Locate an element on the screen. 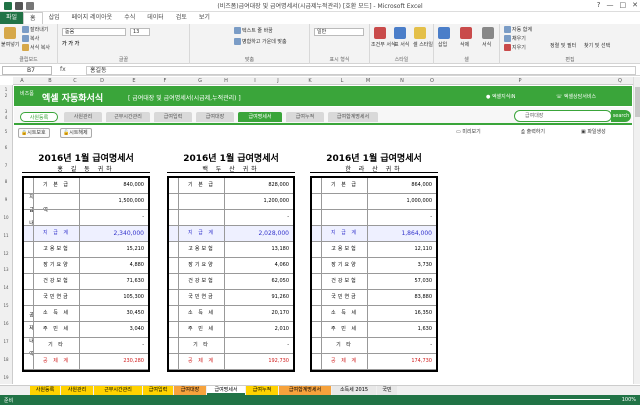  insert-cells-button: 삽입 is located at coordinates (442, 44).